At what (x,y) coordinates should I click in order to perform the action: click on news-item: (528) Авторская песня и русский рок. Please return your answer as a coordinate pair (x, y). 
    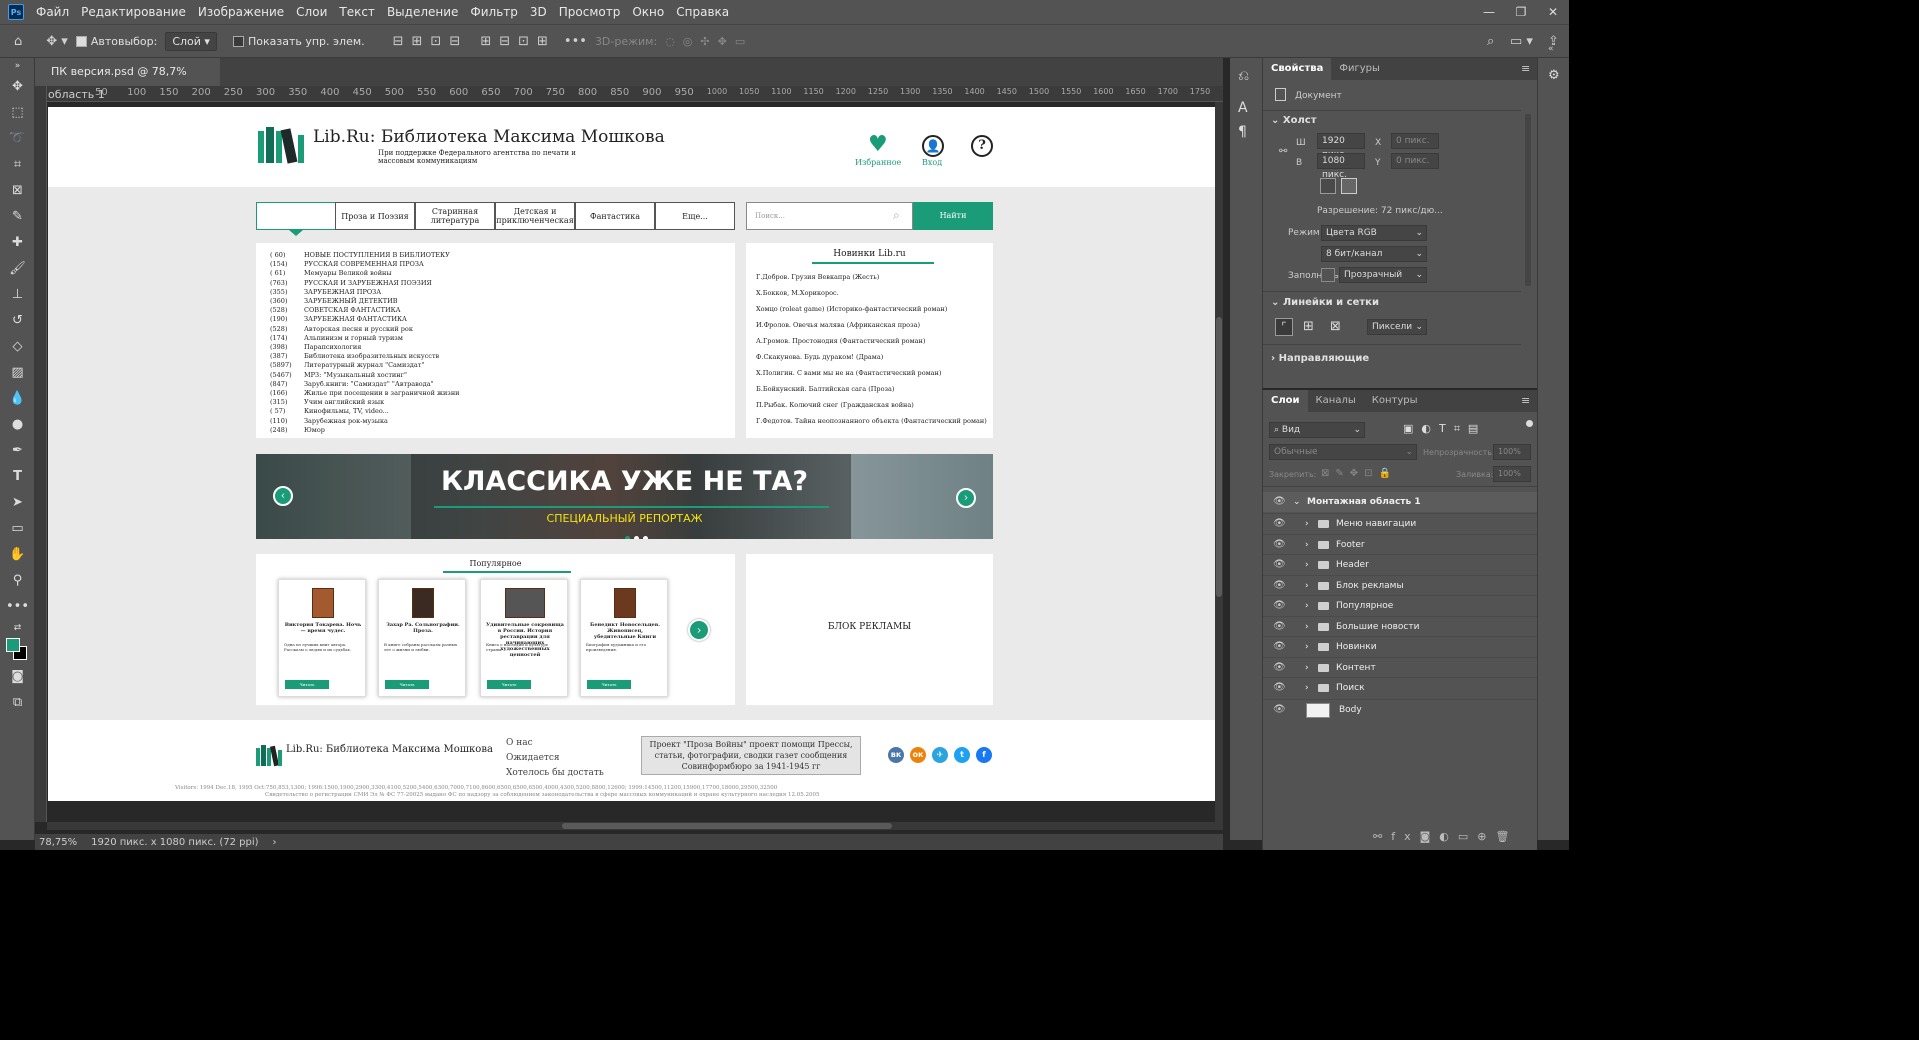
    Looking at the image, I should click on (502, 329).